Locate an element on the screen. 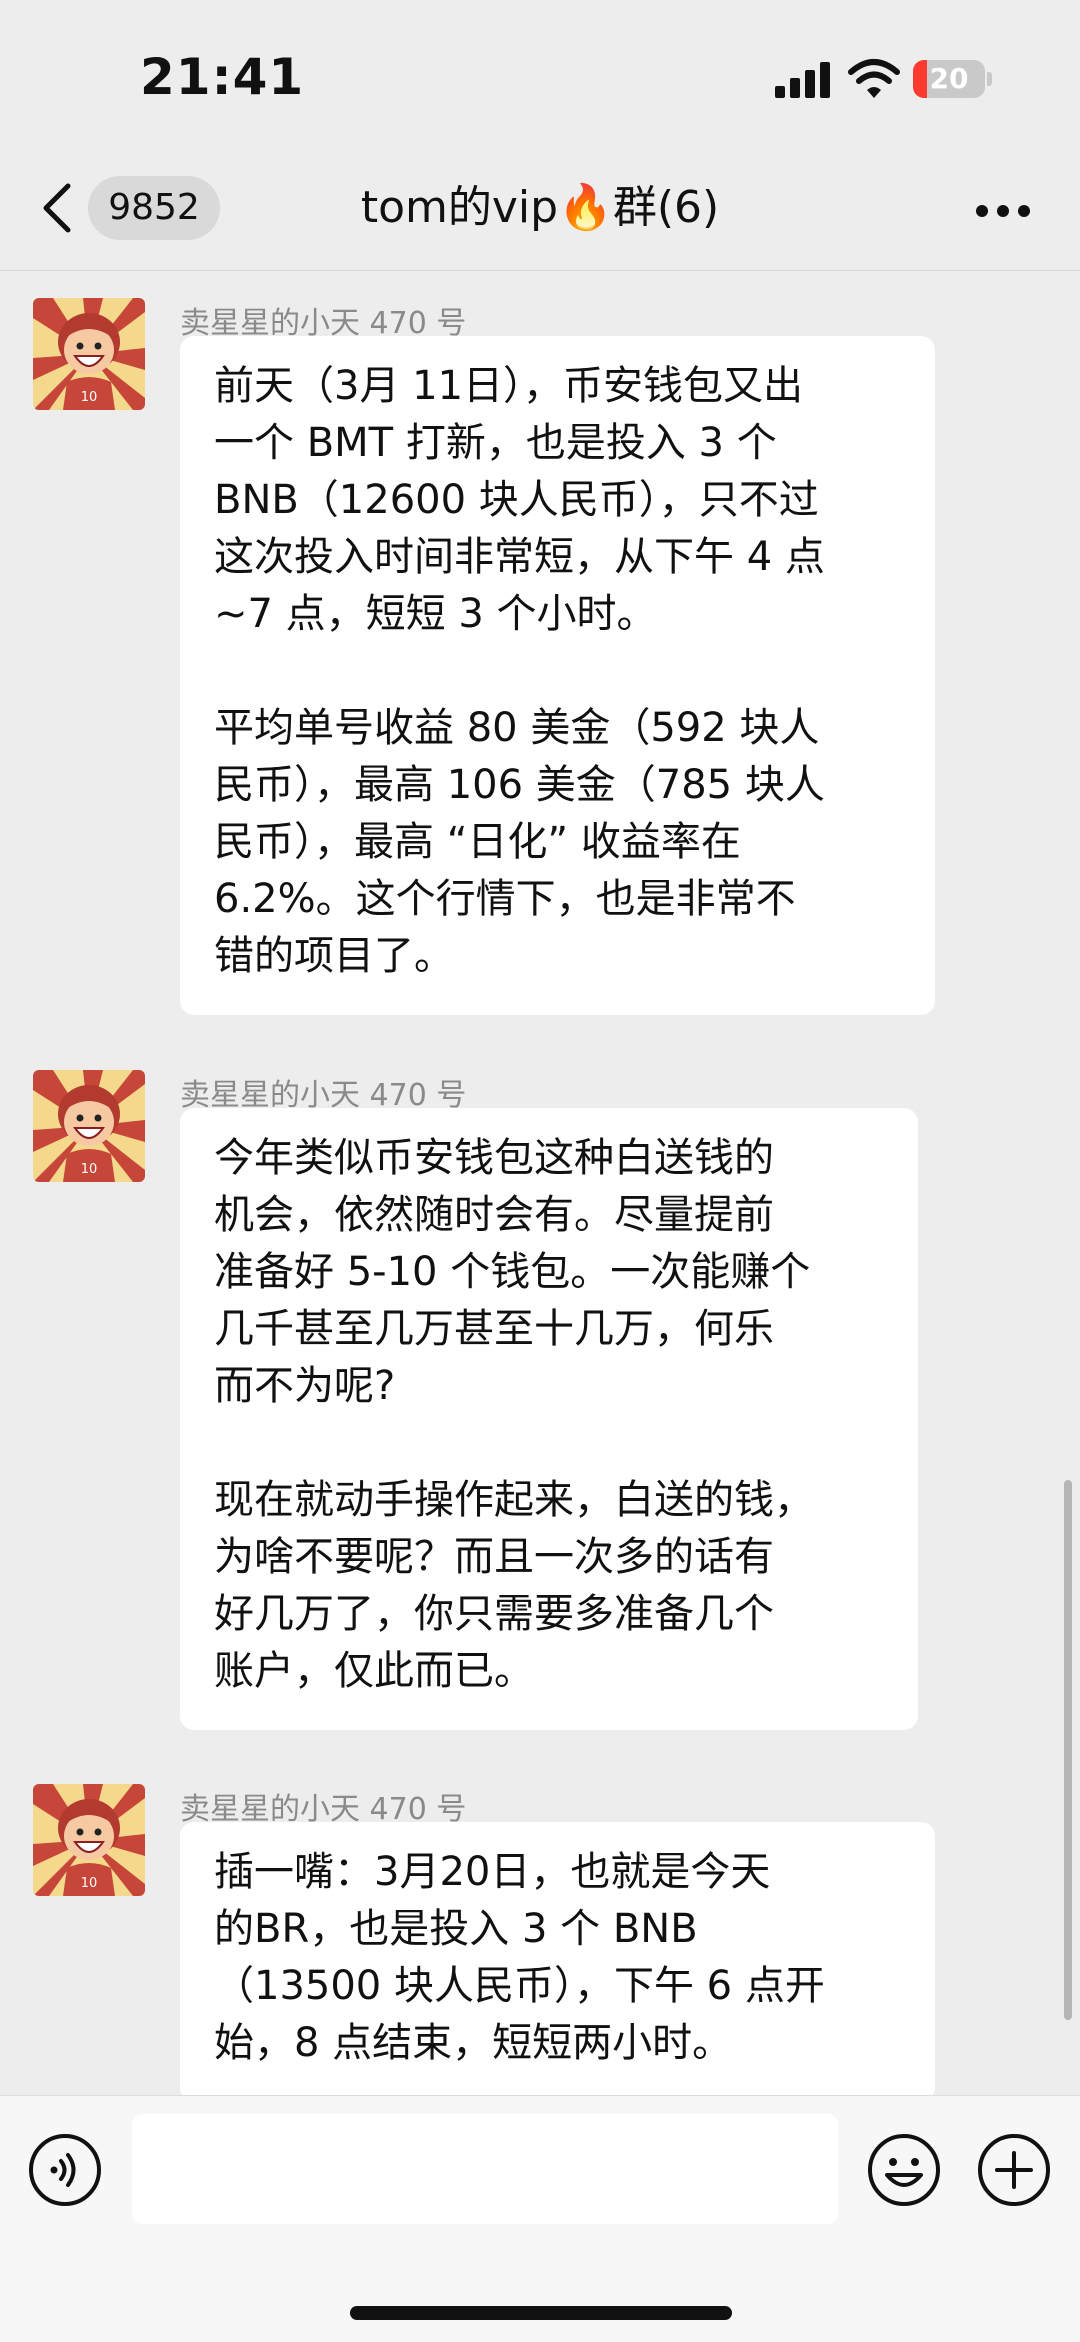 The image size is (1080, 2342). message-line: 今年类似币安钱包这种白送钱的 is located at coordinates (494, 1158).